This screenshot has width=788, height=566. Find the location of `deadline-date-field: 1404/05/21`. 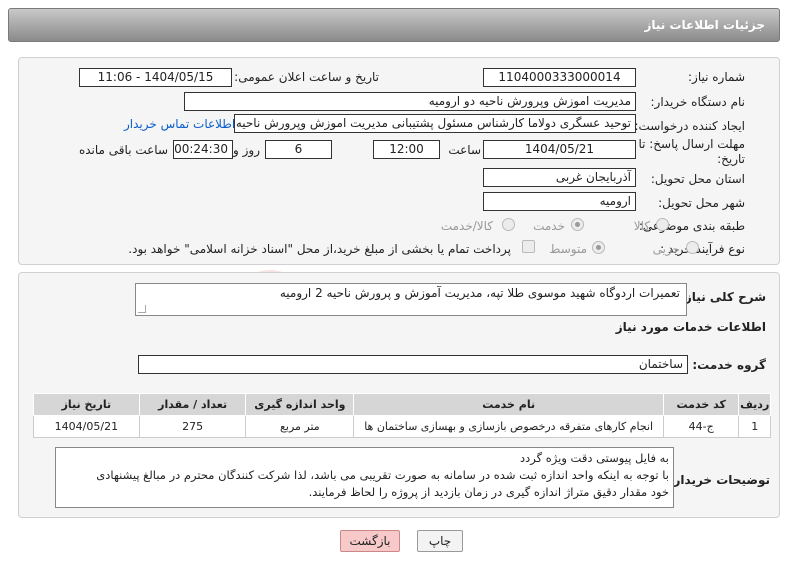

deadline-date-field: 1404/05/21 is located at coordinates (559, 149).